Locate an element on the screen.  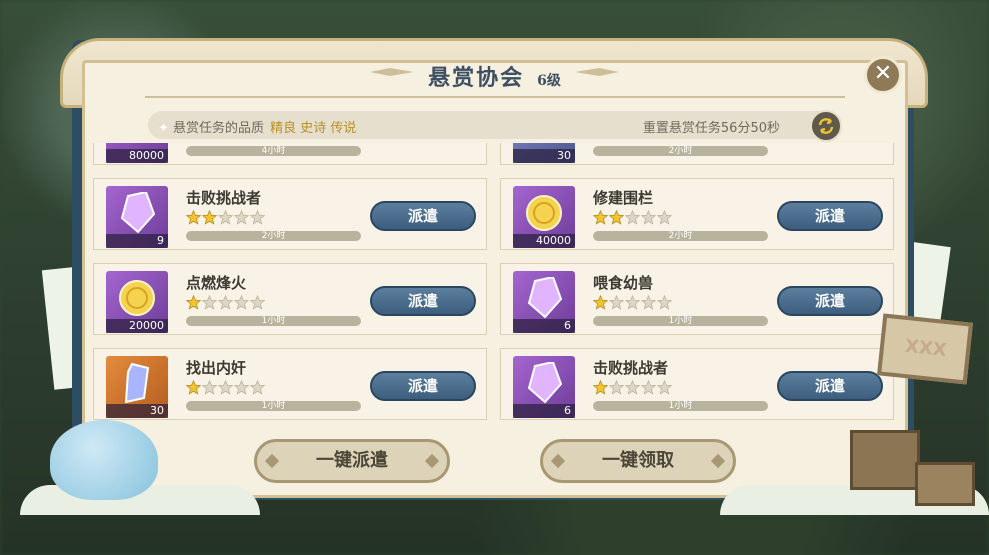
reward-count: 9 is located at coordinates (137, 241).